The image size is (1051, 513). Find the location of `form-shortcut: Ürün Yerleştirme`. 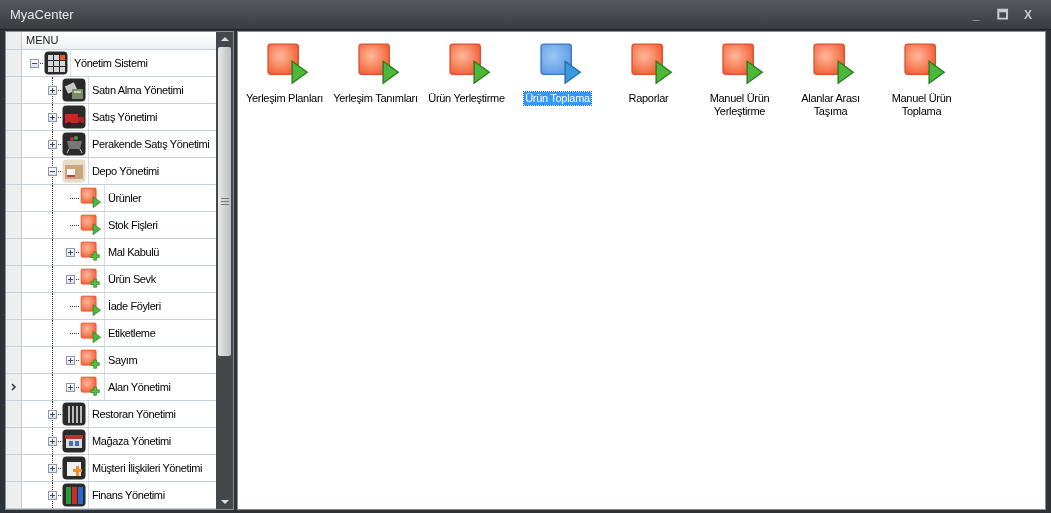

form-shortcut: Ürün Yerleştirme is located at coordinates (466, 98).